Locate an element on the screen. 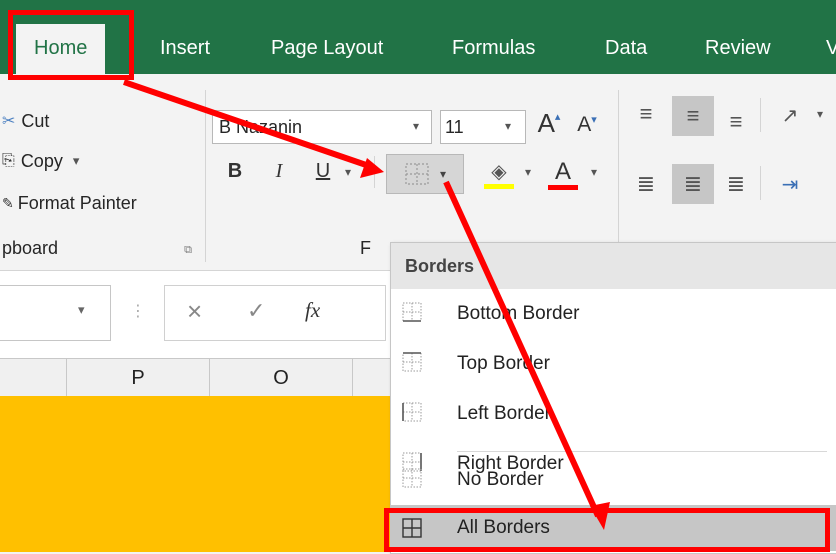  arrow-head is located at coordinates (600, 516).